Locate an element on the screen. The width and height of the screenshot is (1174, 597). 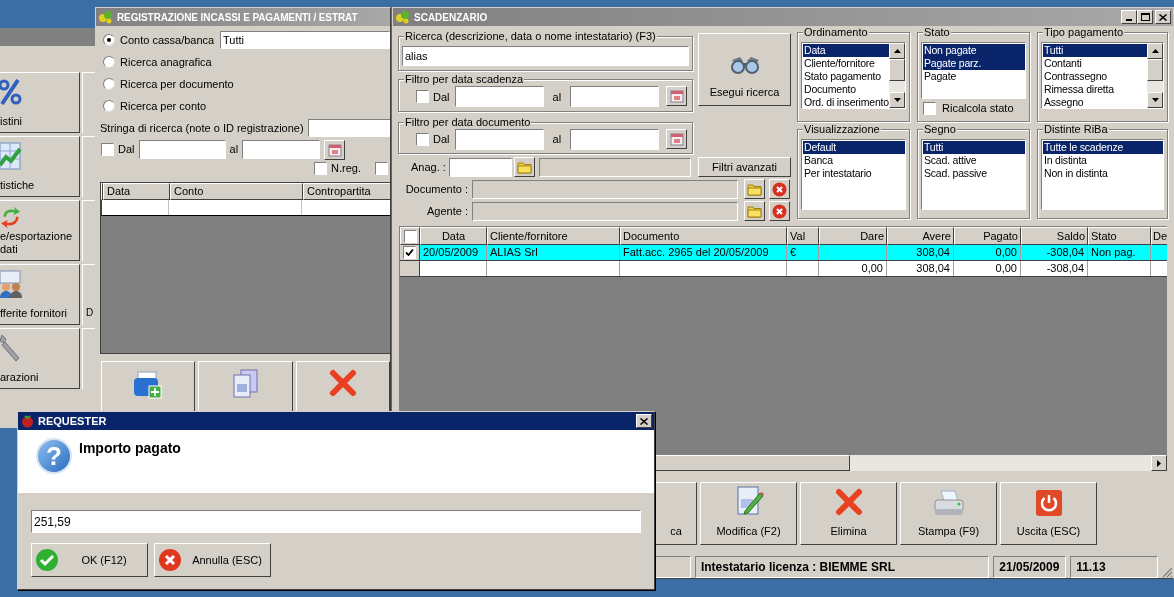
list-item: Contanti is located at coordinates (1095, 63).